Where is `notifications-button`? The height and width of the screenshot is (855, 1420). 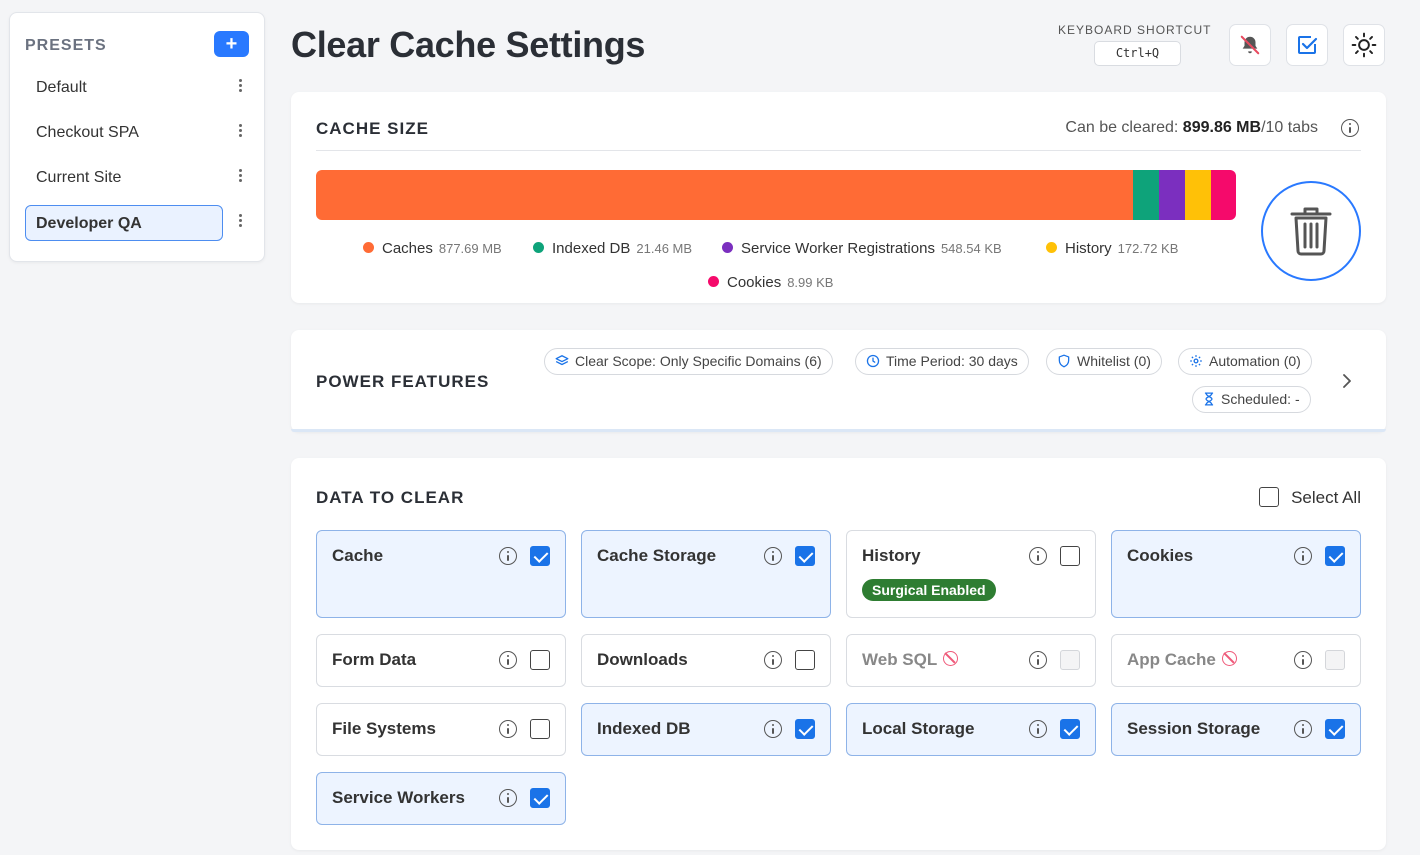 notifications-button is located at coordinates (1250, 45).